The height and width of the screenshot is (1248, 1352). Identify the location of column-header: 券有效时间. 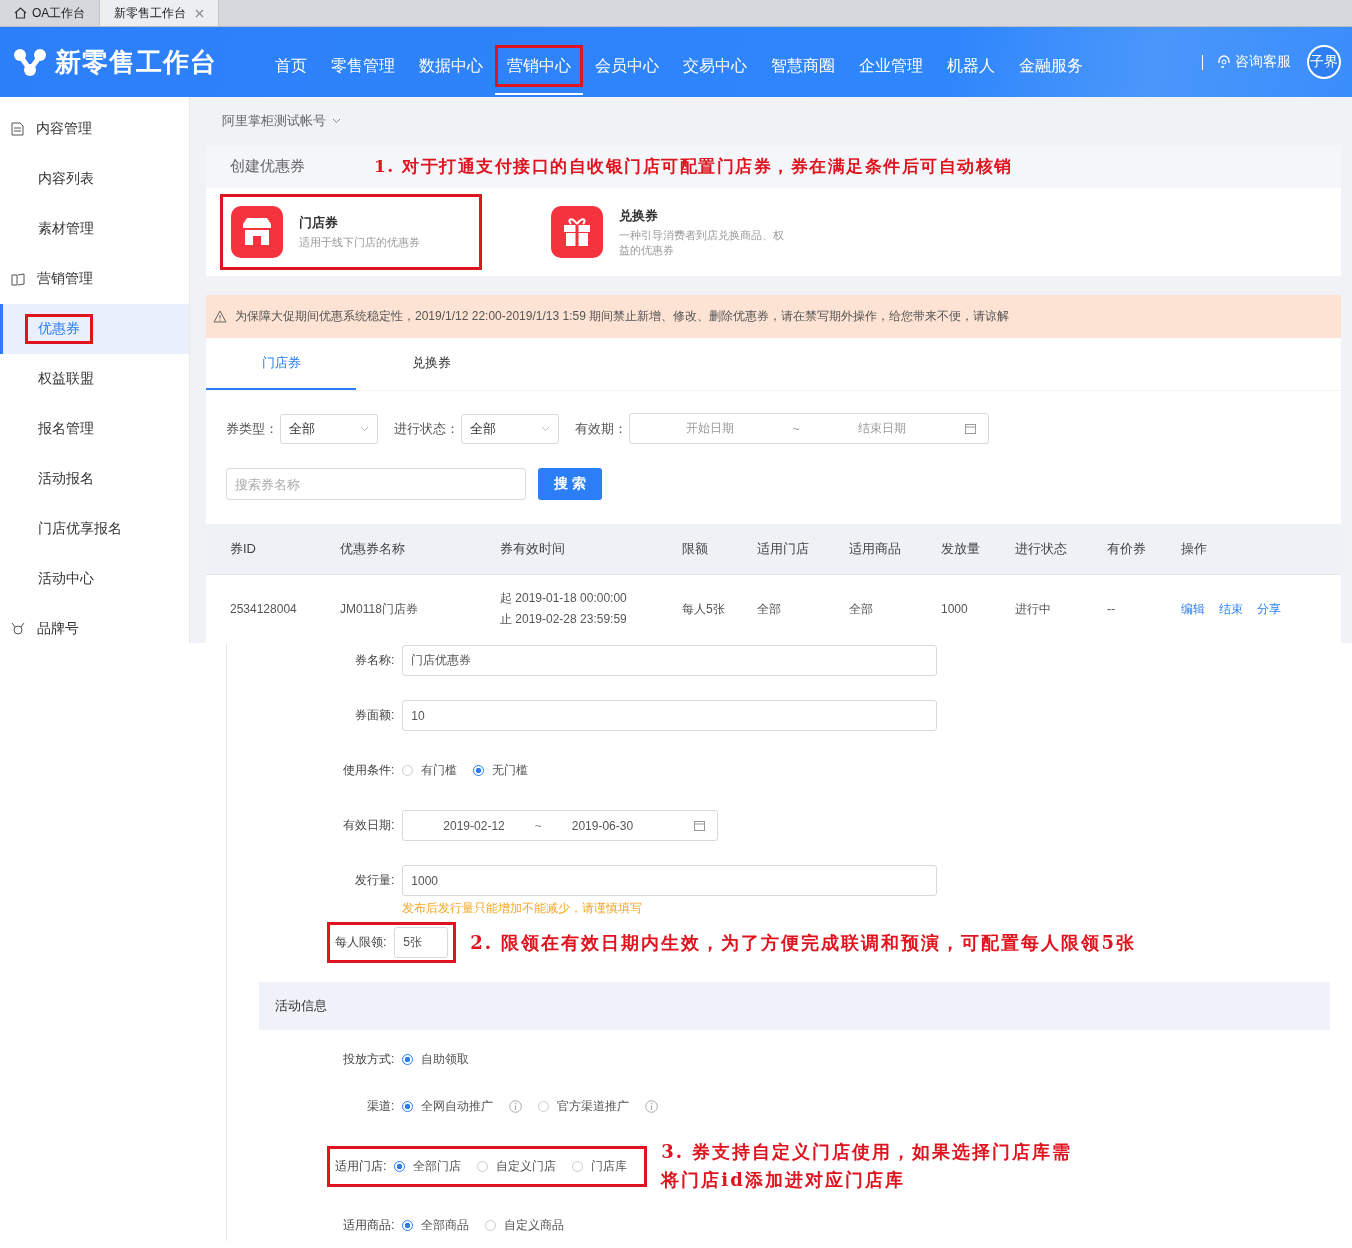
(533, 549).